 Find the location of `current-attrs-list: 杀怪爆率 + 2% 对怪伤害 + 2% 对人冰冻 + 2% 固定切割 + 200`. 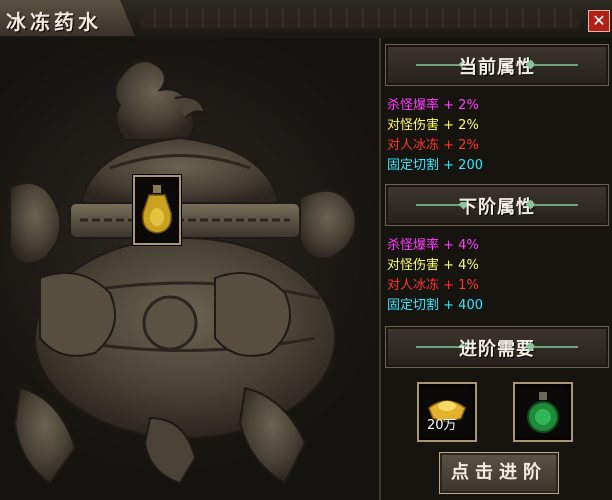

current-attrs-list: 杀怪爆率 + 2% 对怪伤害 + 2% 对人冰冻 + 2% 固定切割 + 200 is located at coordinates (435, 136).